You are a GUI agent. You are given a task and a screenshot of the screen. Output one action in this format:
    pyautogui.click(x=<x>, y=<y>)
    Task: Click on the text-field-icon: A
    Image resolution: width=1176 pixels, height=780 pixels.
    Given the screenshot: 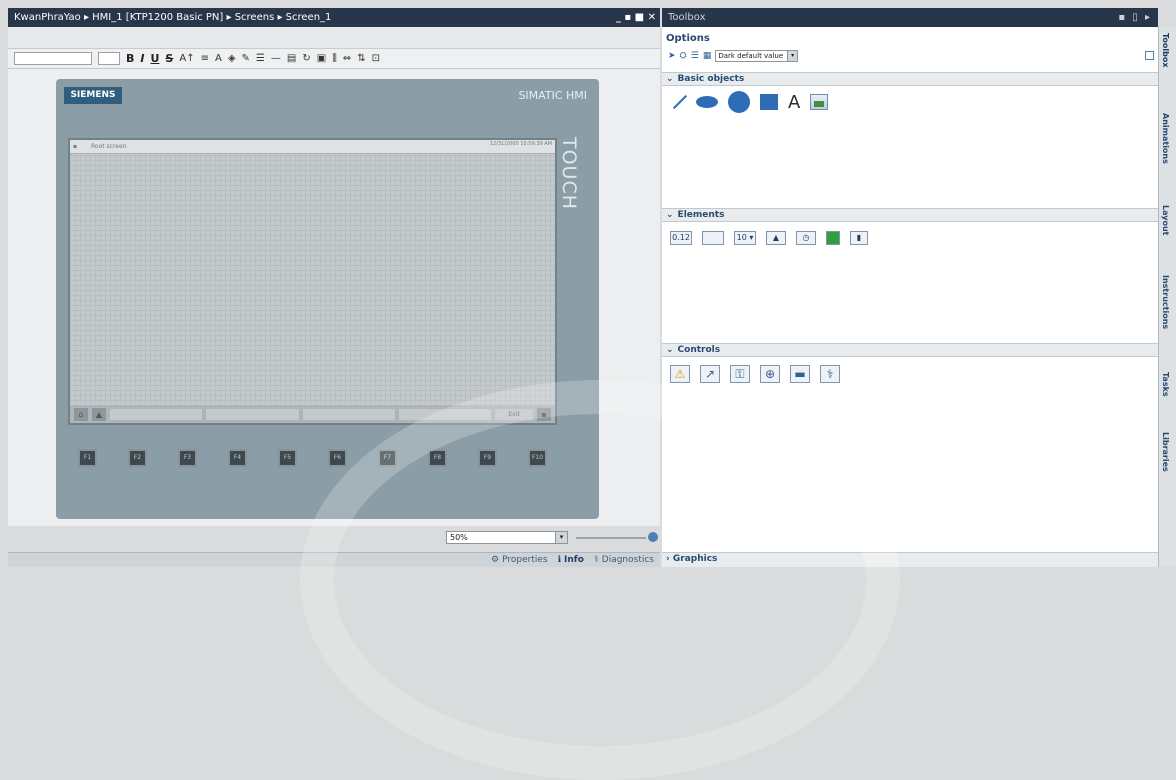 What is the action you would take?
    pyautogui.click(x=794, y=102)
    